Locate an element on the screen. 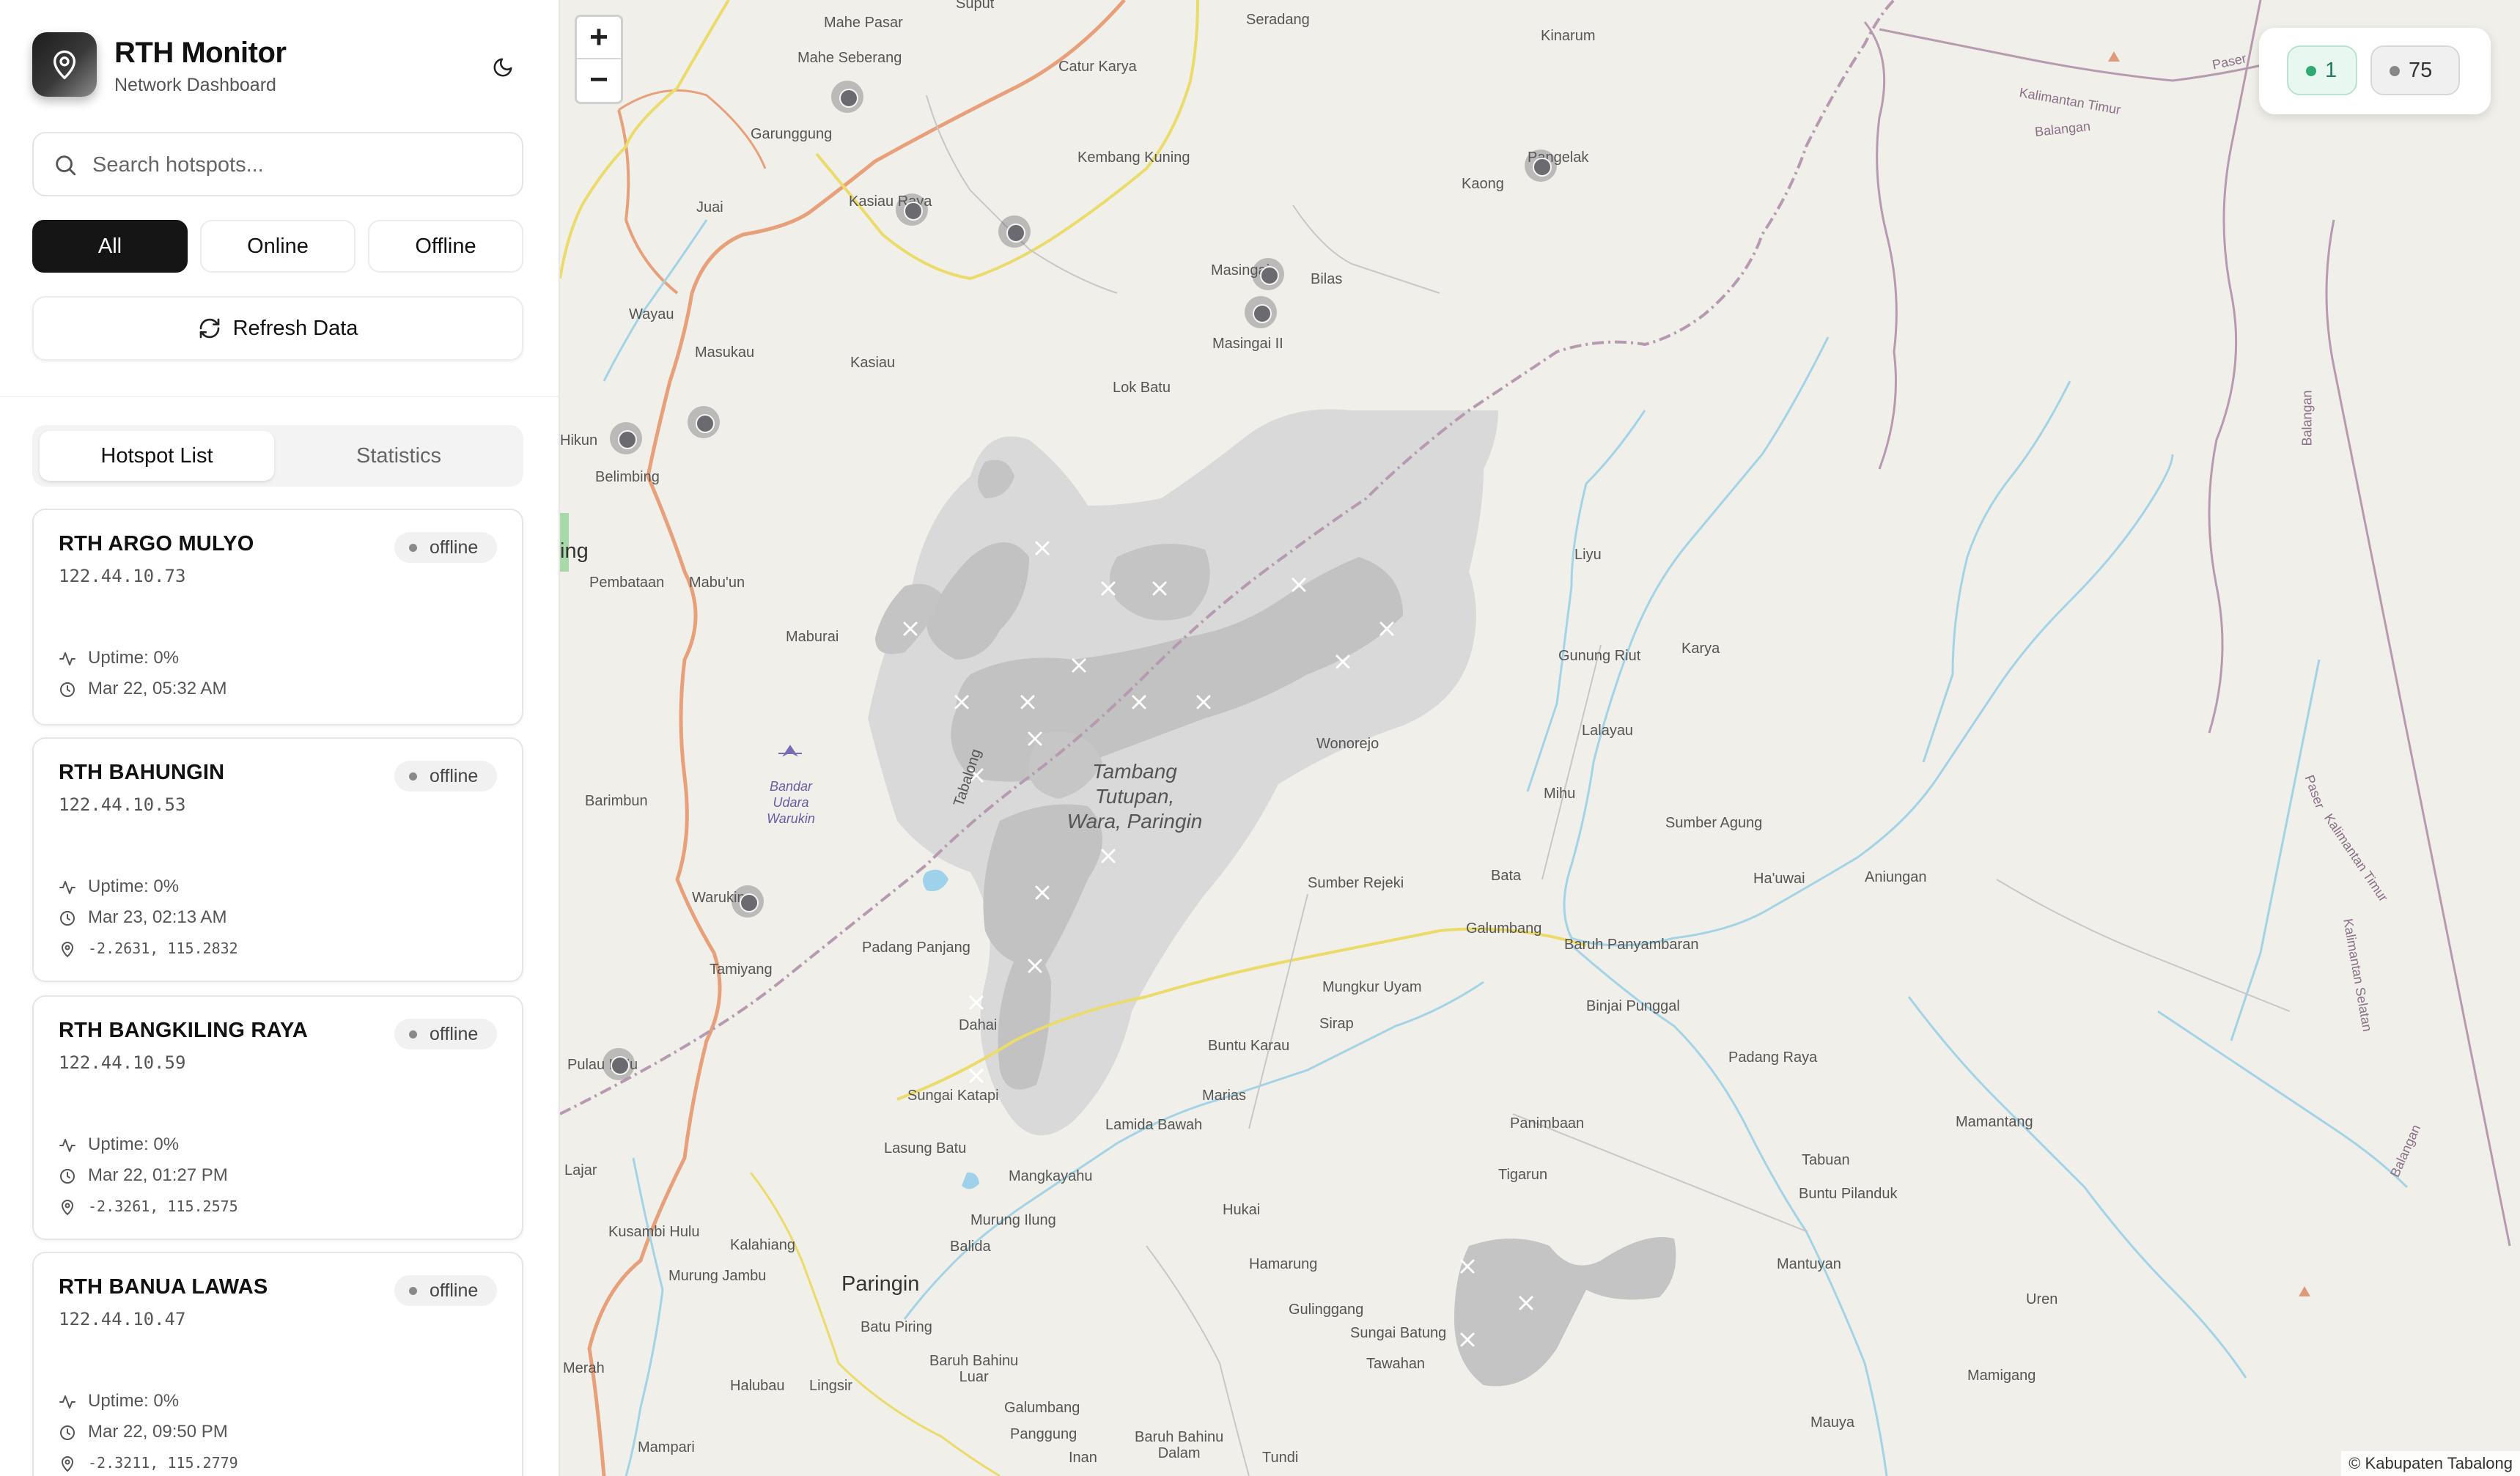 The width and height of the screenshot is (2520, 1476). zoom-control: + − is located at coordinates (599, 59).